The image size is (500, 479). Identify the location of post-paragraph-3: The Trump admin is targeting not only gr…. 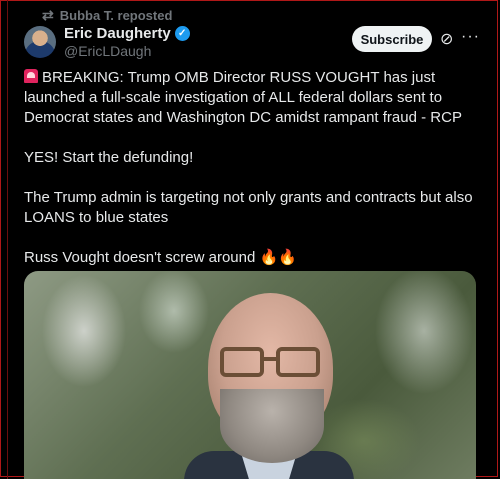
(250, 207).